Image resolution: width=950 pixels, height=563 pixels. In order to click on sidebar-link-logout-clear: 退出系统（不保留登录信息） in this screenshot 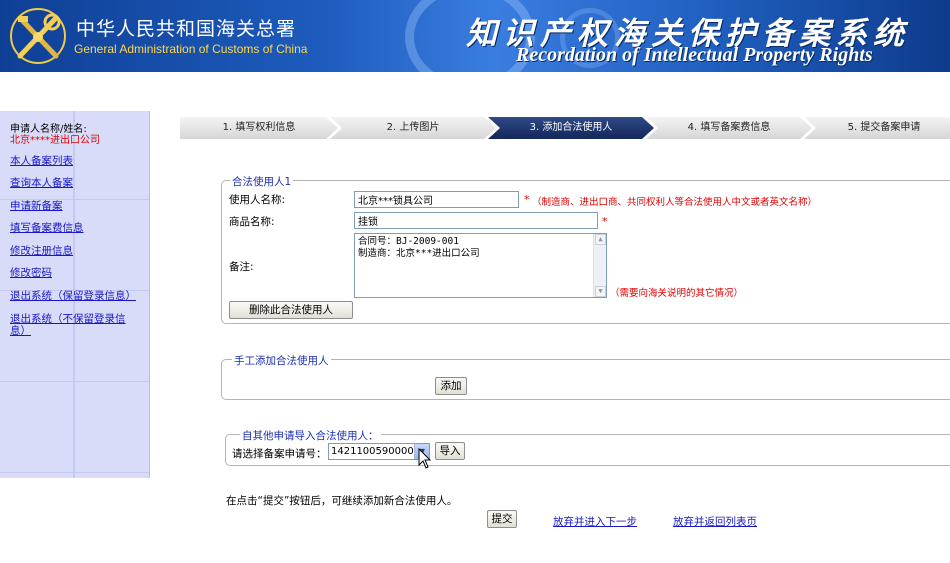, I will do `click(70, 325)`.